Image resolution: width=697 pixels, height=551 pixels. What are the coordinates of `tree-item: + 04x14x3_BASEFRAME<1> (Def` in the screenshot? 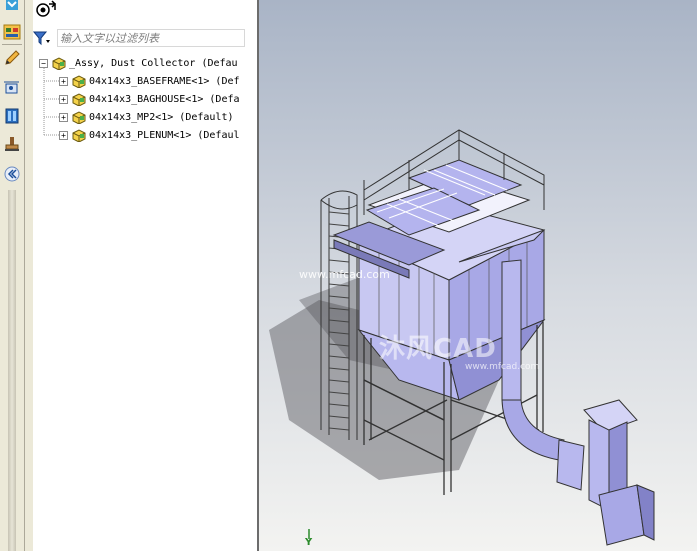 It's located at (158, 81).